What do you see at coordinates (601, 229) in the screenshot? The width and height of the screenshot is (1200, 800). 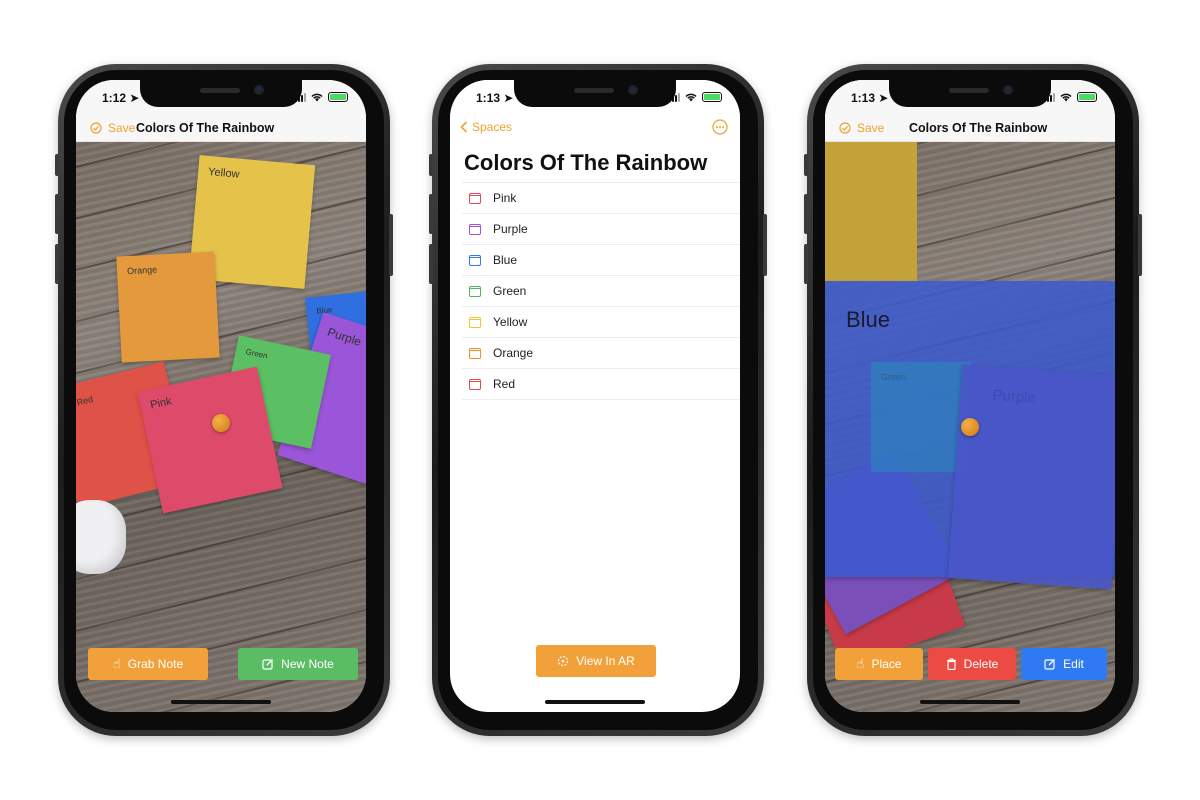 I see `list-item: Purple` at bounding box center [601, 229].